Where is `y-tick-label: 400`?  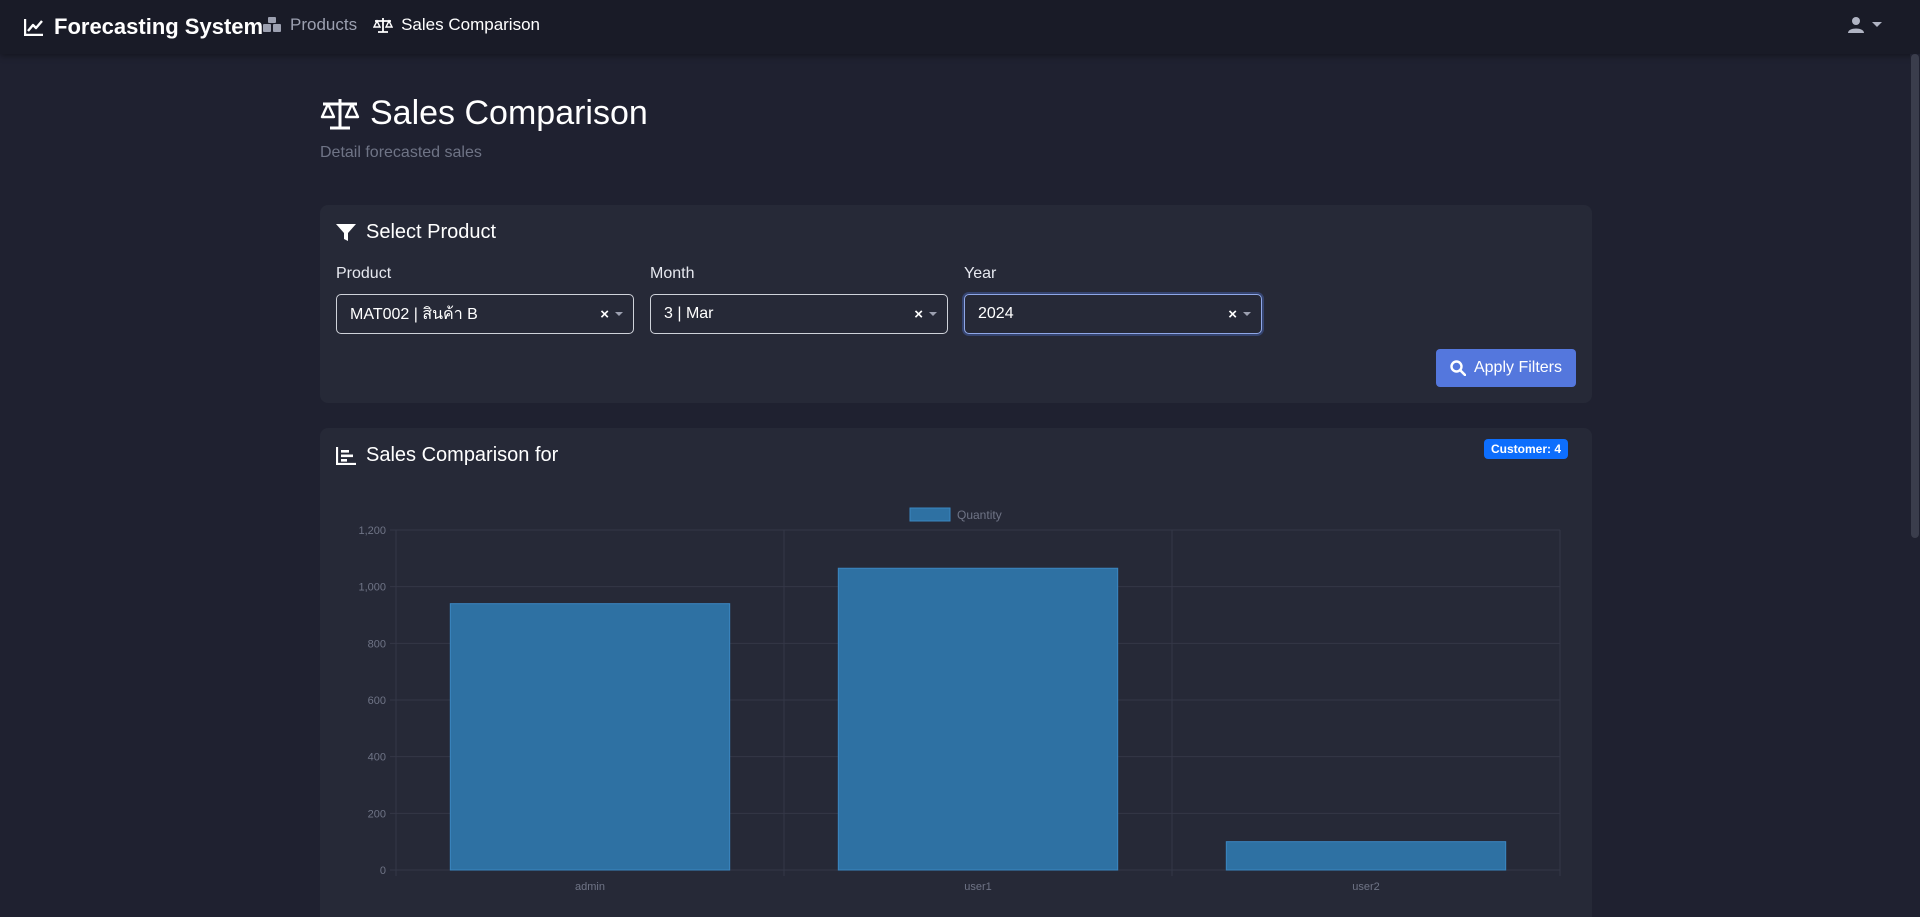 y-tick-label: 400 is located at coordinates (377, 758).